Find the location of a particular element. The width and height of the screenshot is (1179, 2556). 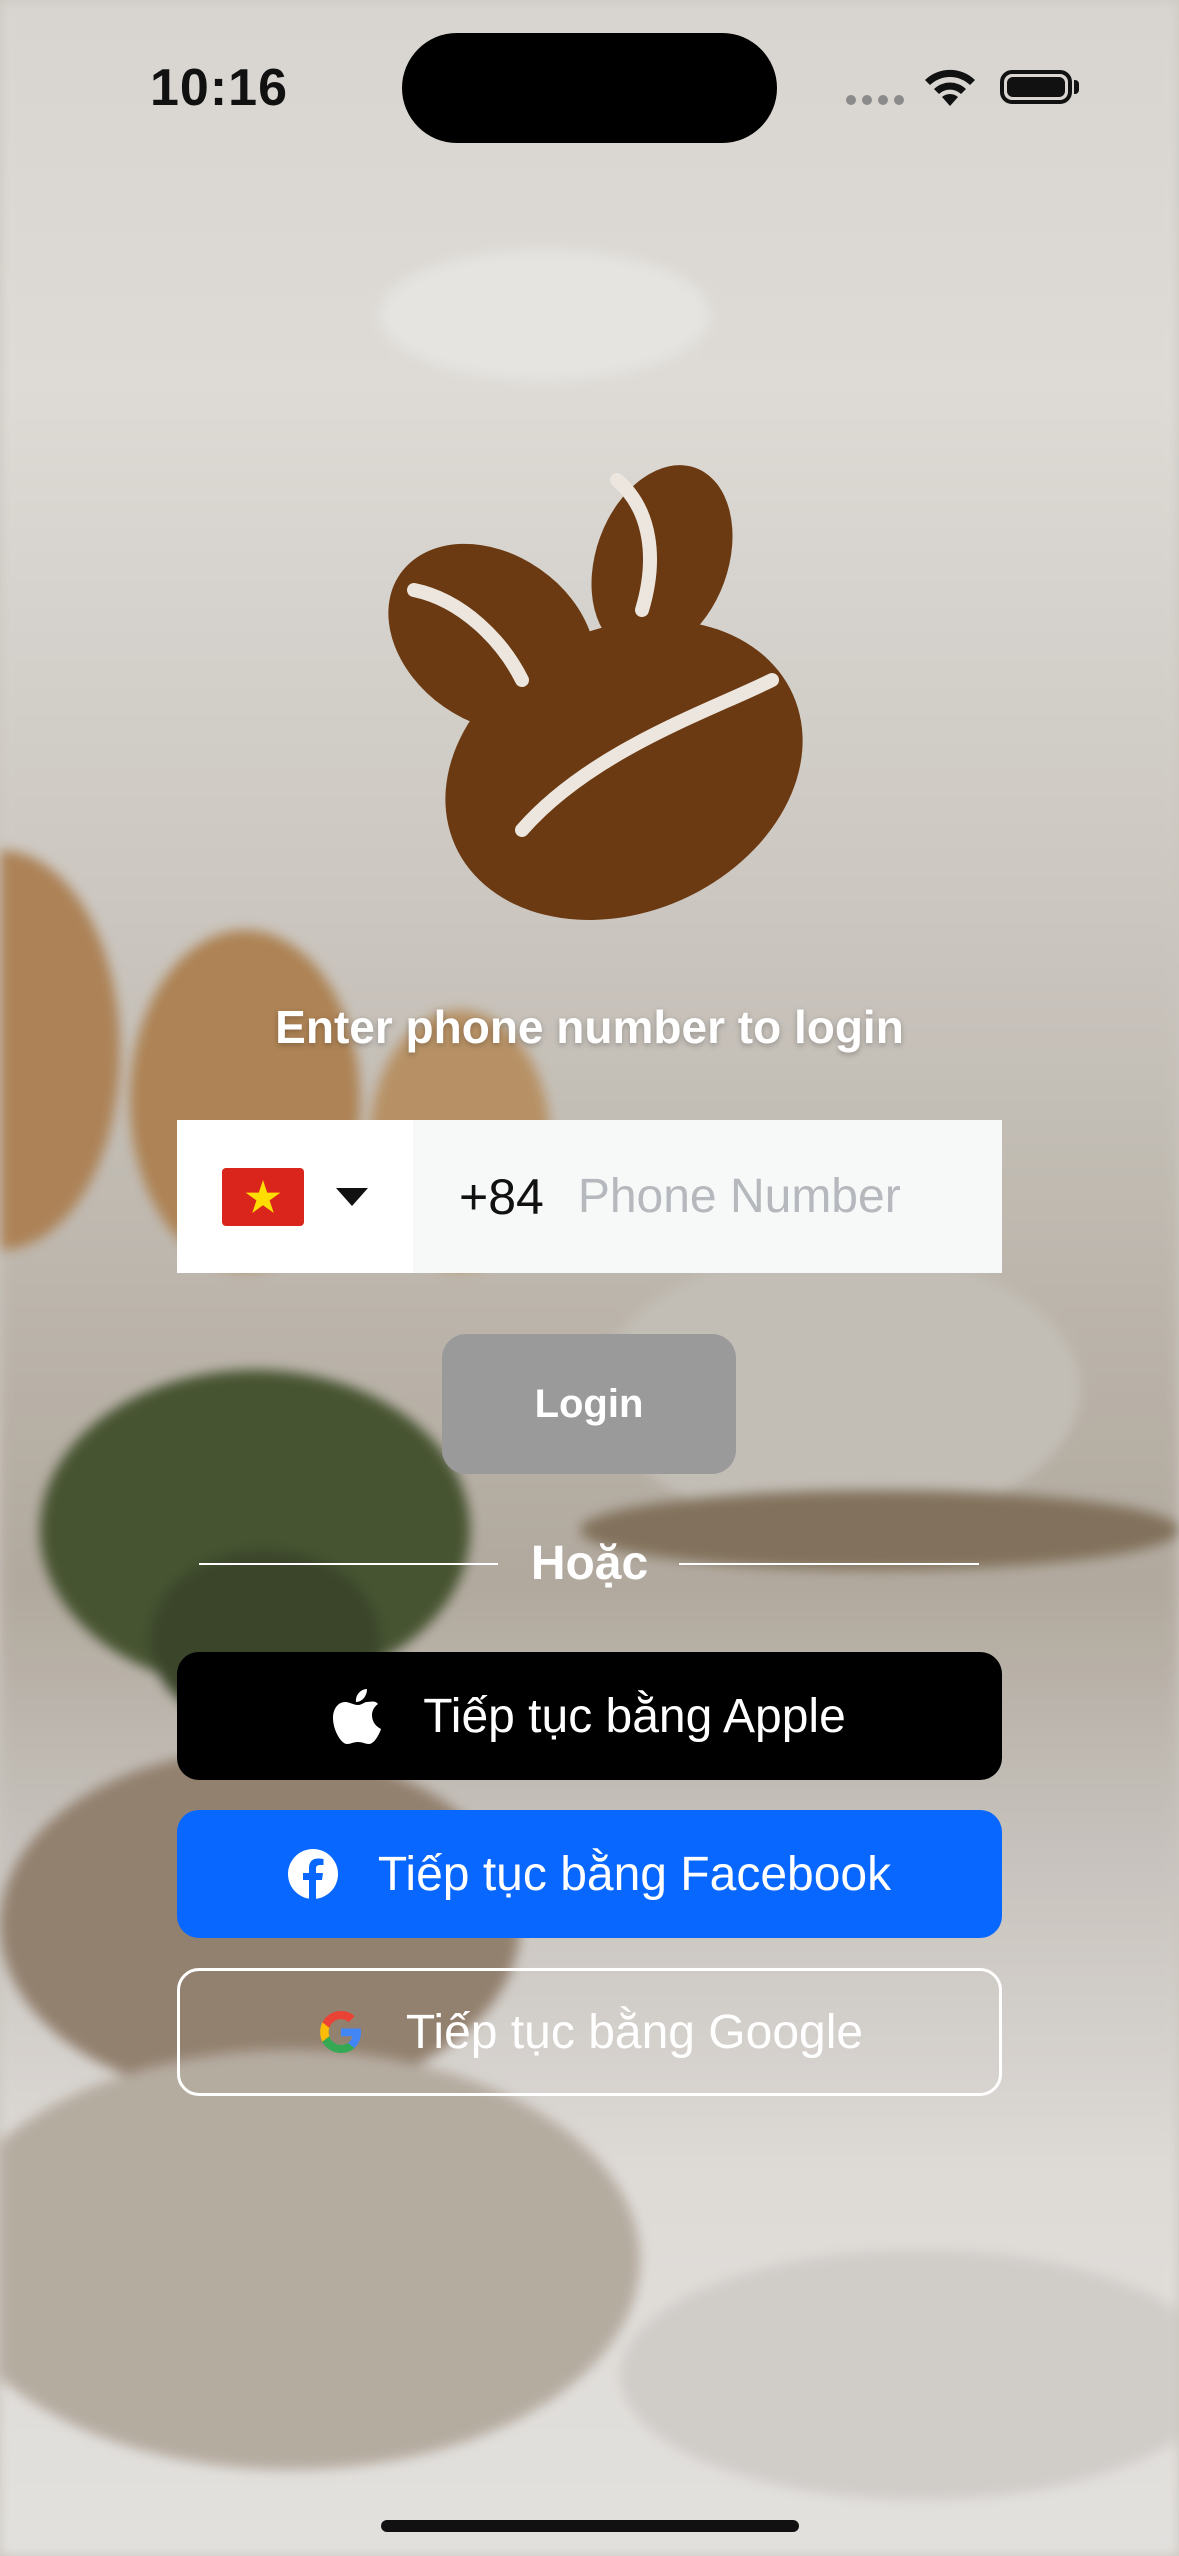

divider-line-right is located at coordinates (829, 1564).